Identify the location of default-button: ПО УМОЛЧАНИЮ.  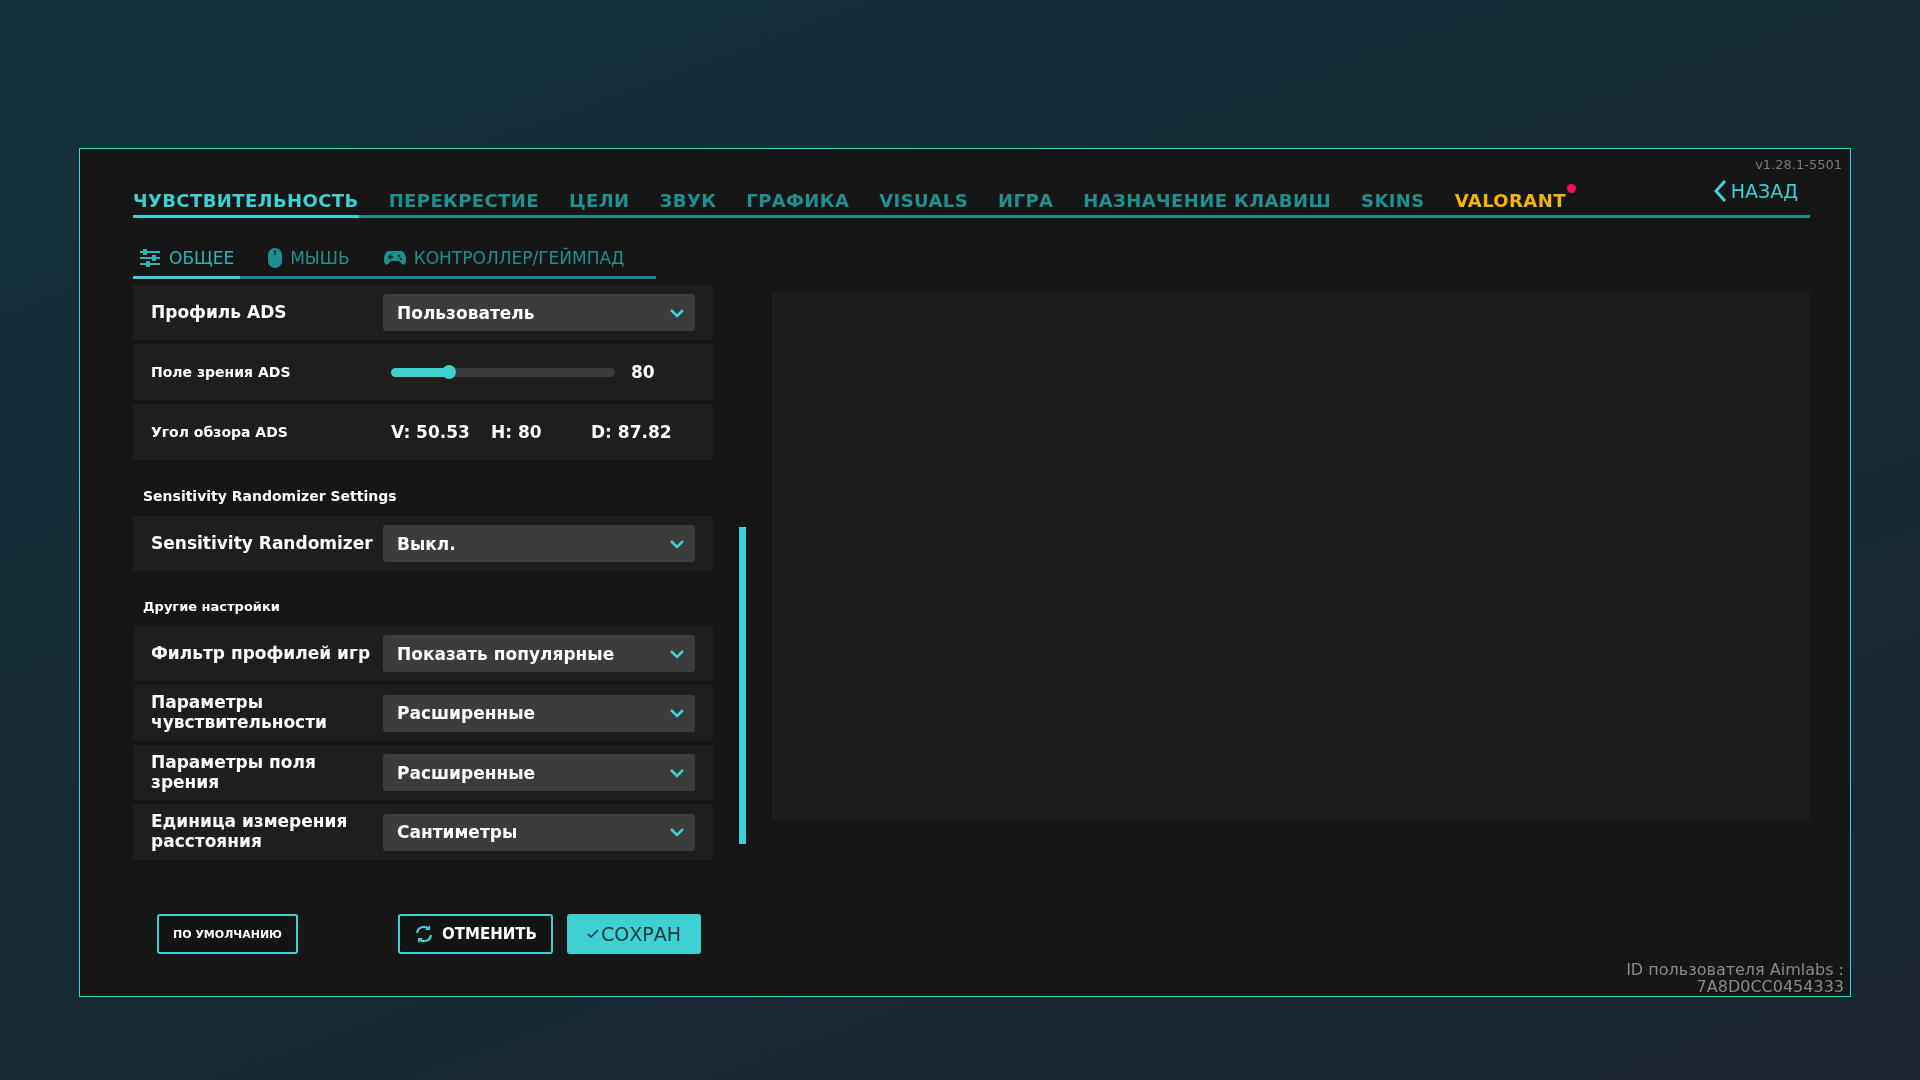
(228, 934).